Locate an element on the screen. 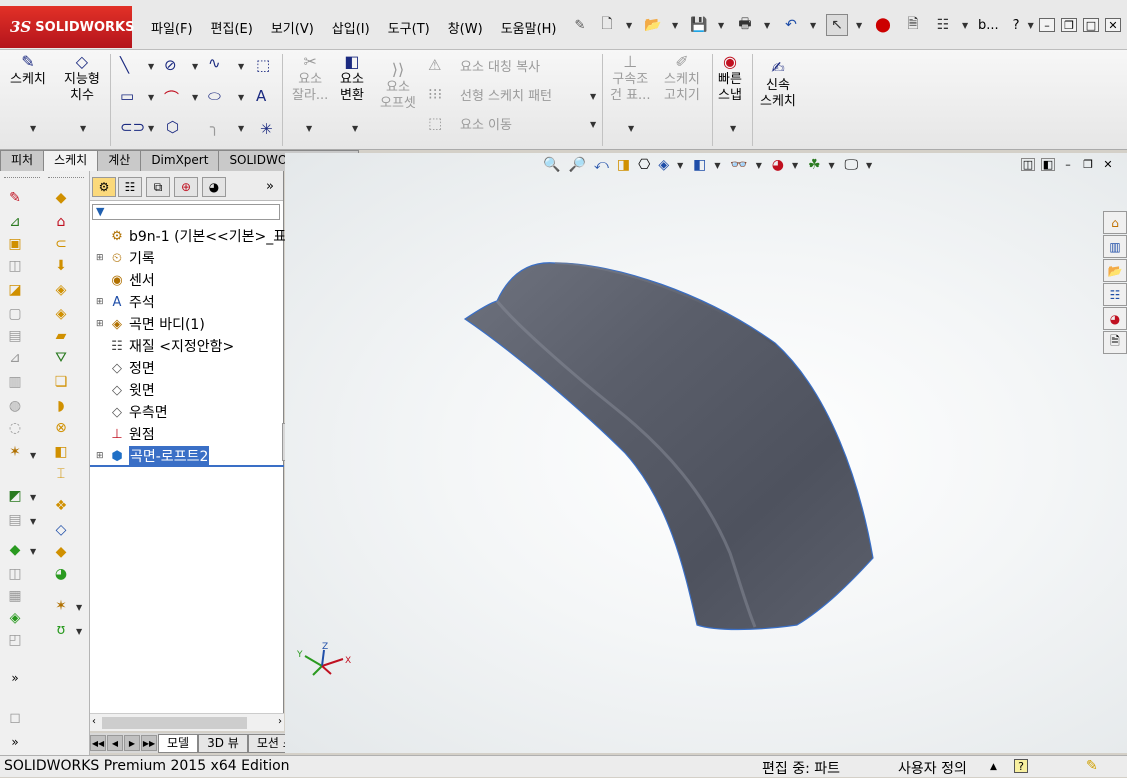 The height and width of the screenshot is (778, 1127). tree-node: ◉ 센서 is located at coordinates (122, 280).